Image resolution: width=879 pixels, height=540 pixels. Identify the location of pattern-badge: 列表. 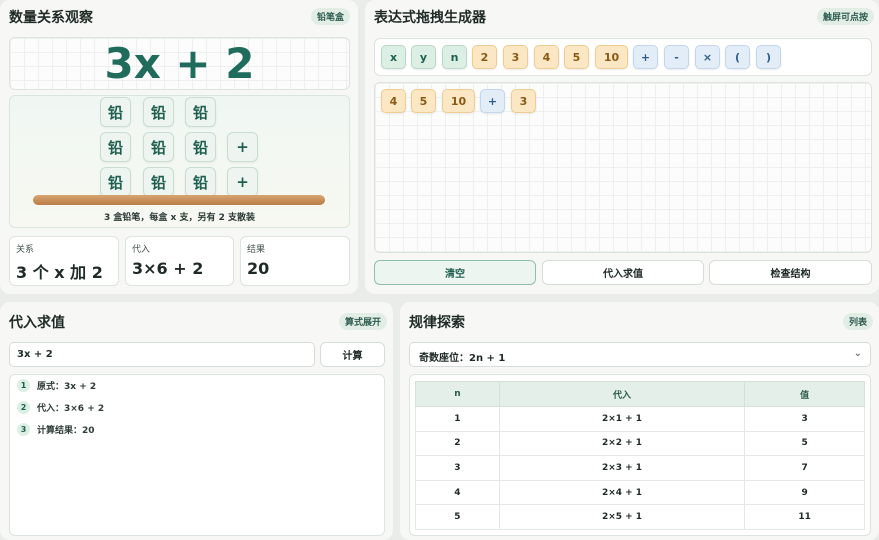
(858, 321).